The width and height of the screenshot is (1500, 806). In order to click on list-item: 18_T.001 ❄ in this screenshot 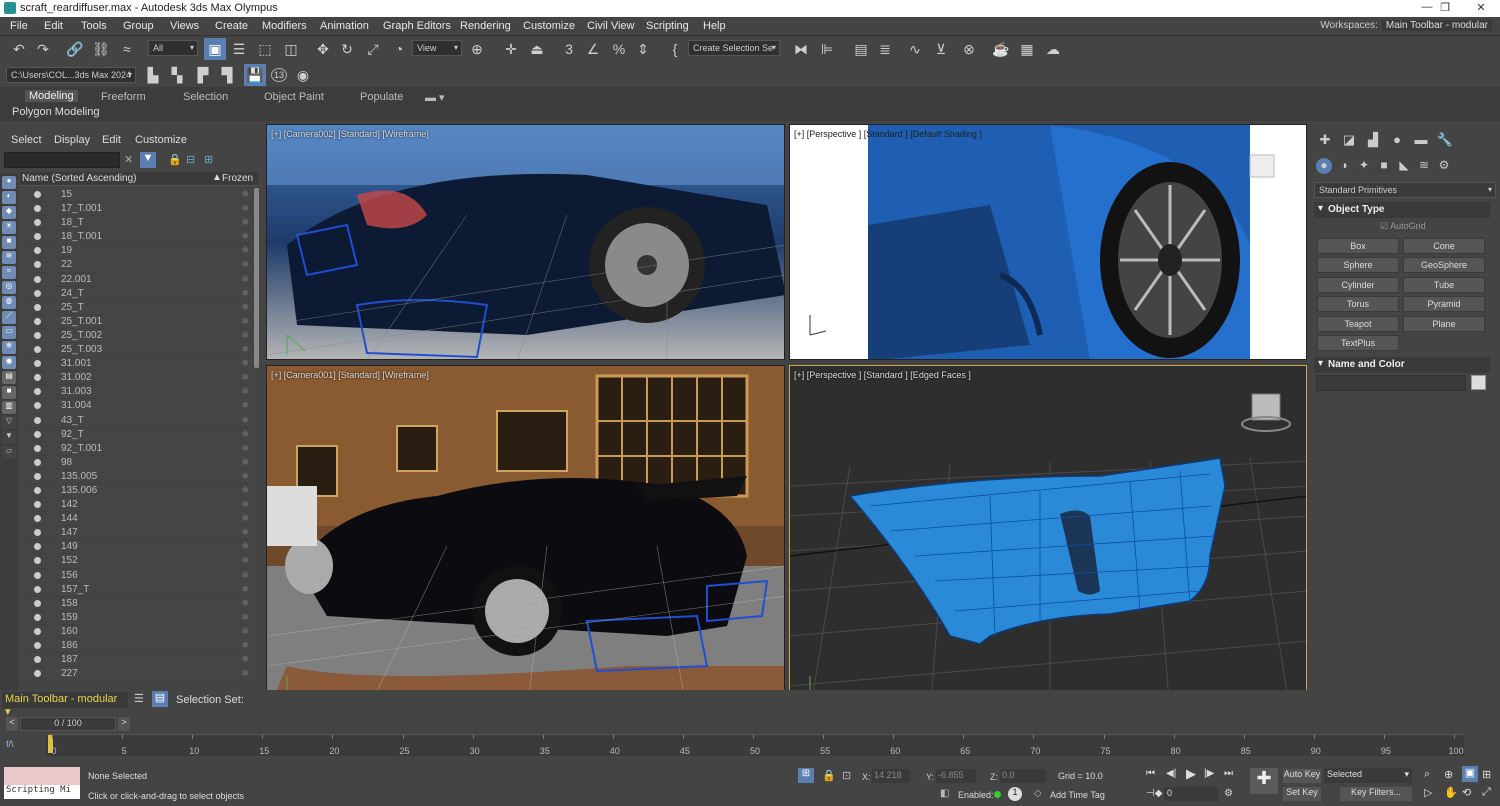, I will do `click(136, 237)`.